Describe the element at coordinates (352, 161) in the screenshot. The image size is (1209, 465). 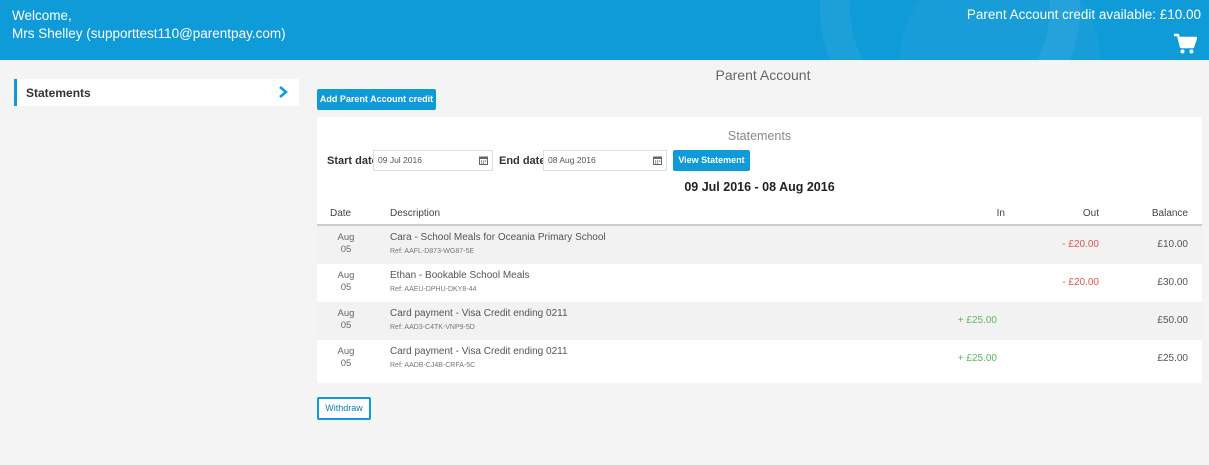
I see `start-date-label: Start date` at that location.